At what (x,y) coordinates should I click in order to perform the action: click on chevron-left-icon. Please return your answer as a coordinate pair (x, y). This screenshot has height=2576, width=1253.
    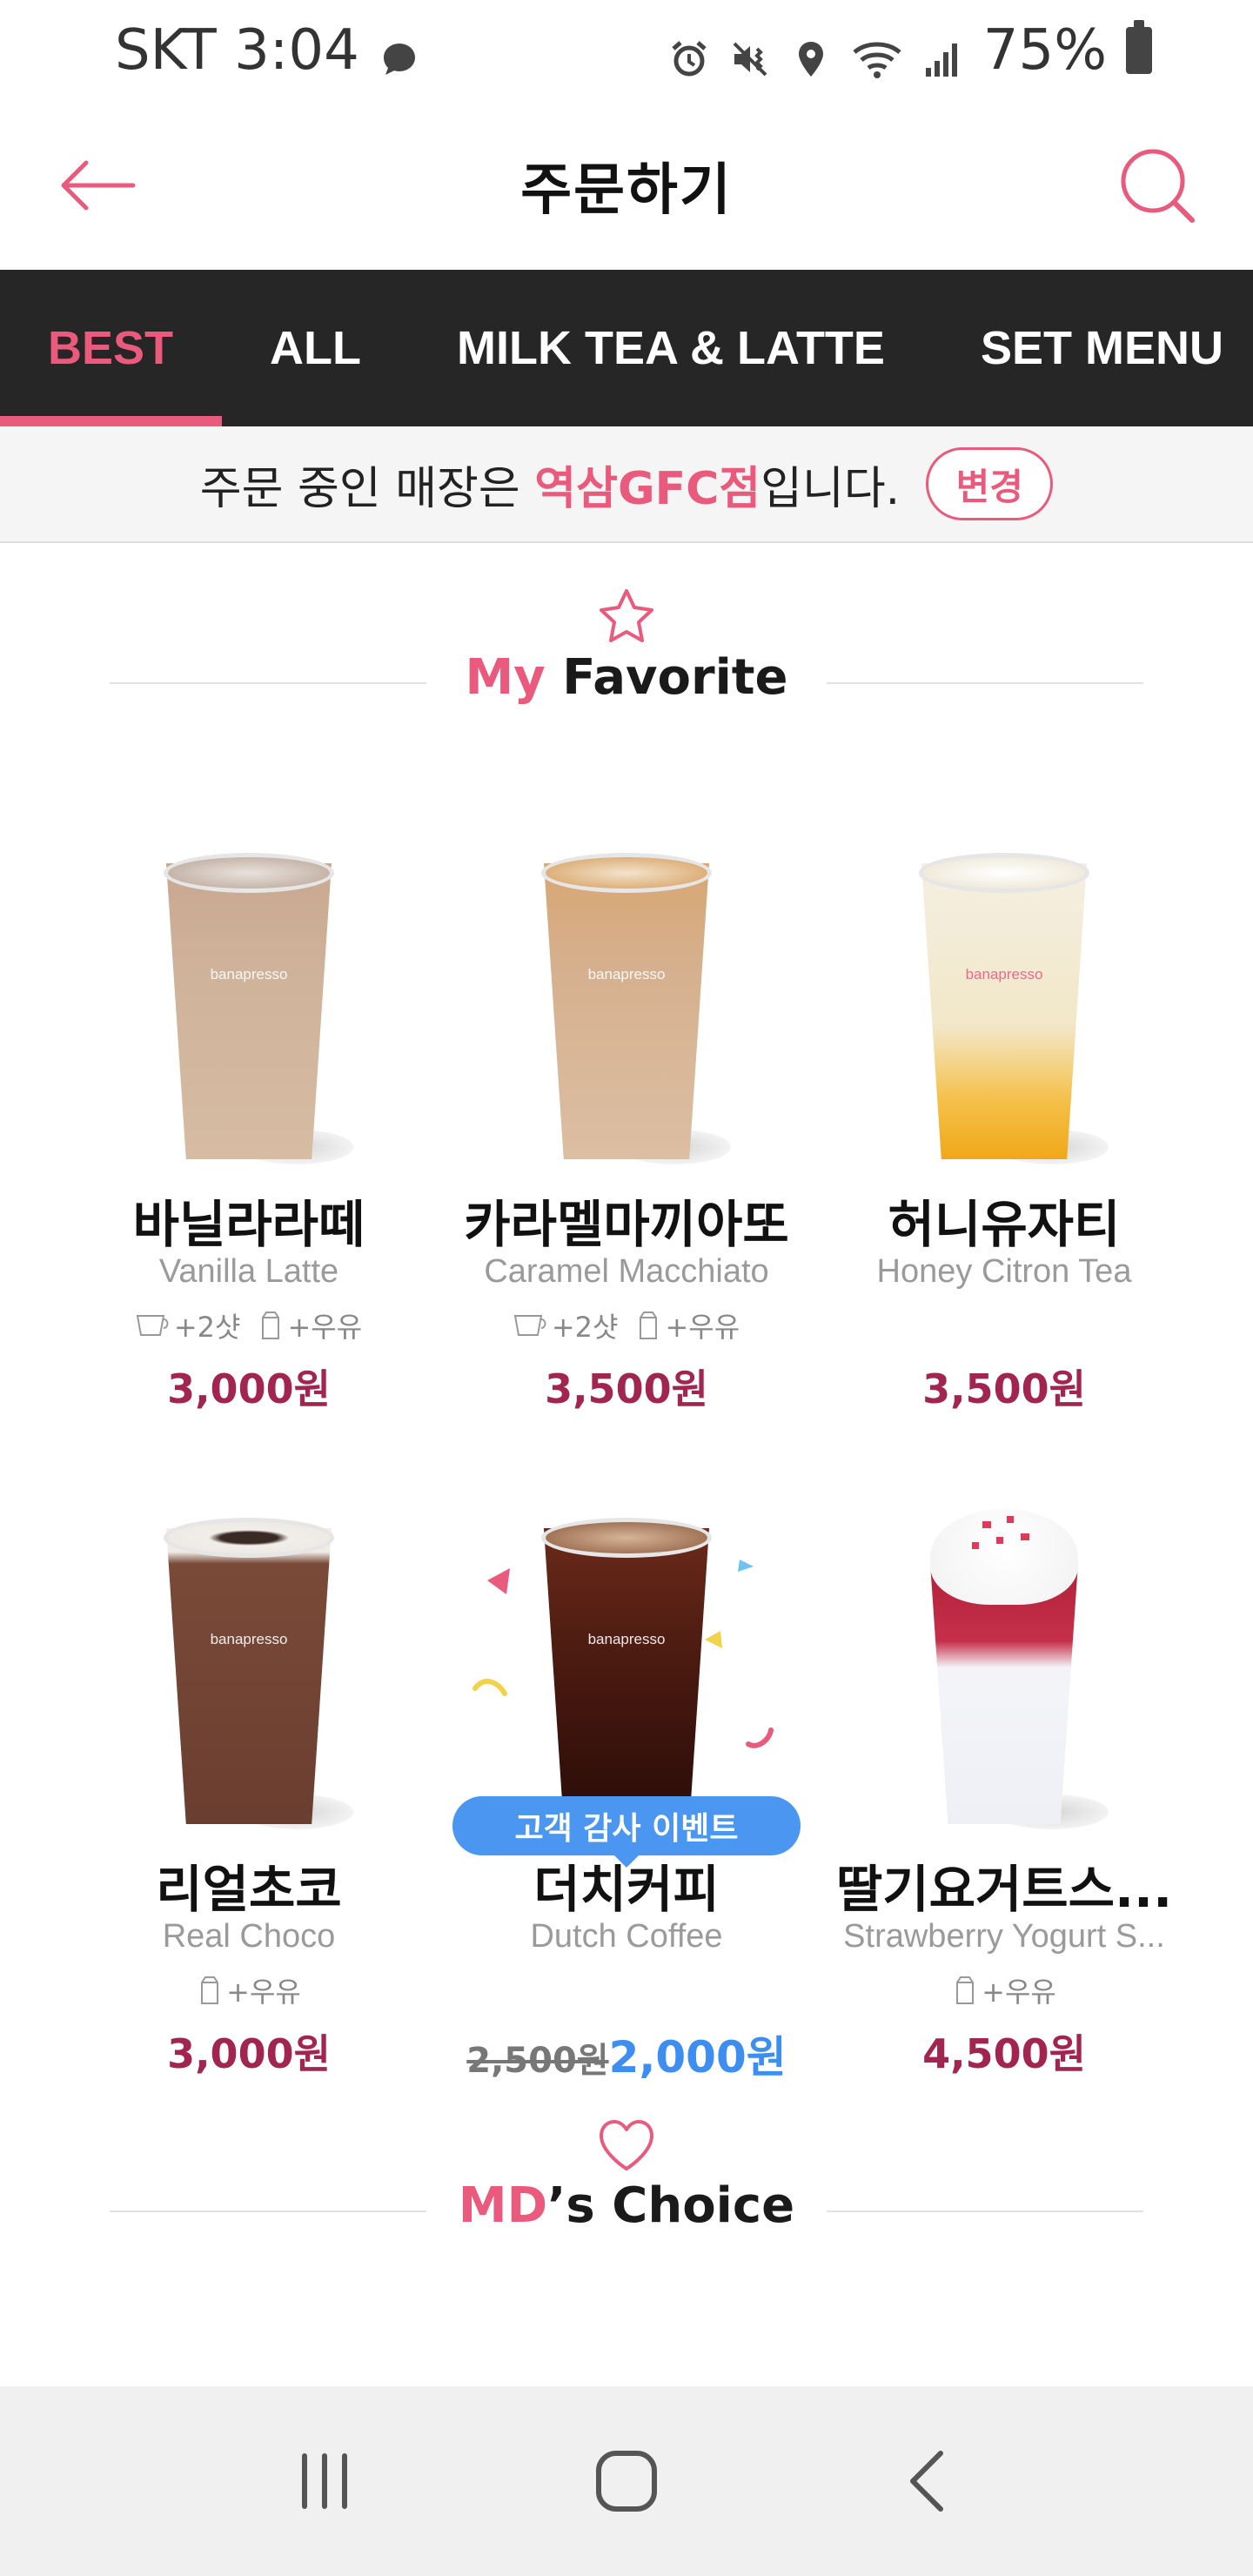
    Looking at the image, I should click on (926, 2481).